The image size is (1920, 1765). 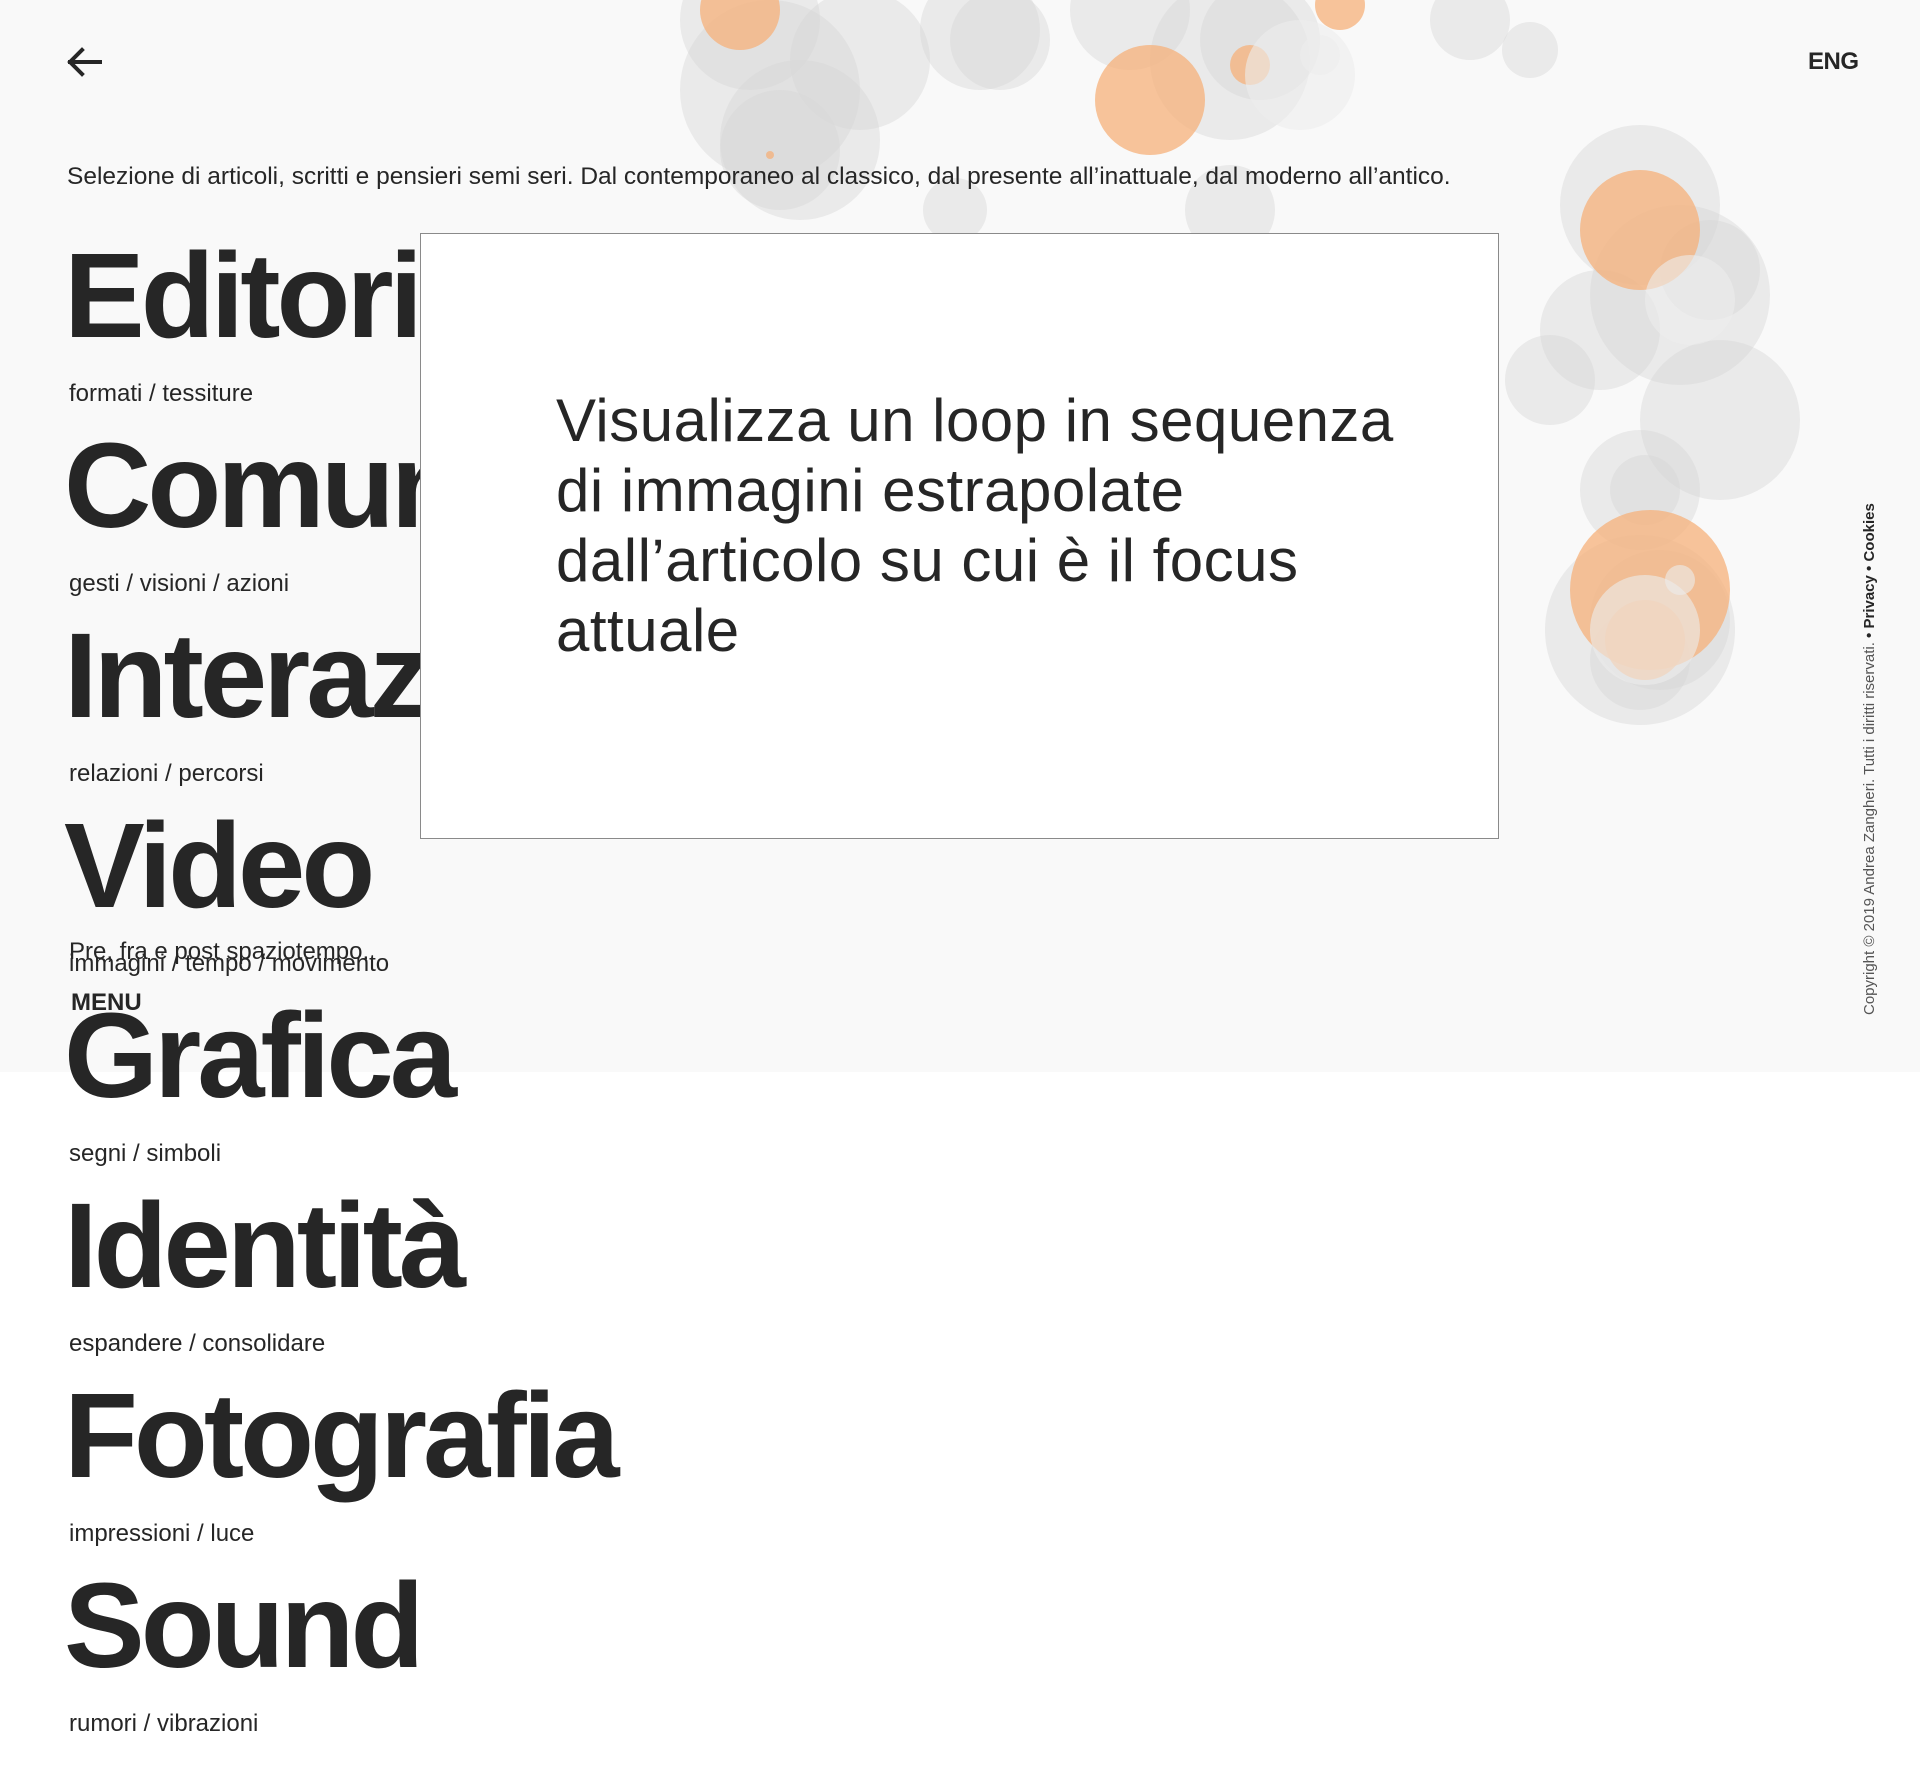 What do you see at coordinates (145, 1153) in the screenshot?
I see `category-subtitle: segni / simboli` at bounding box center [145, 1153].